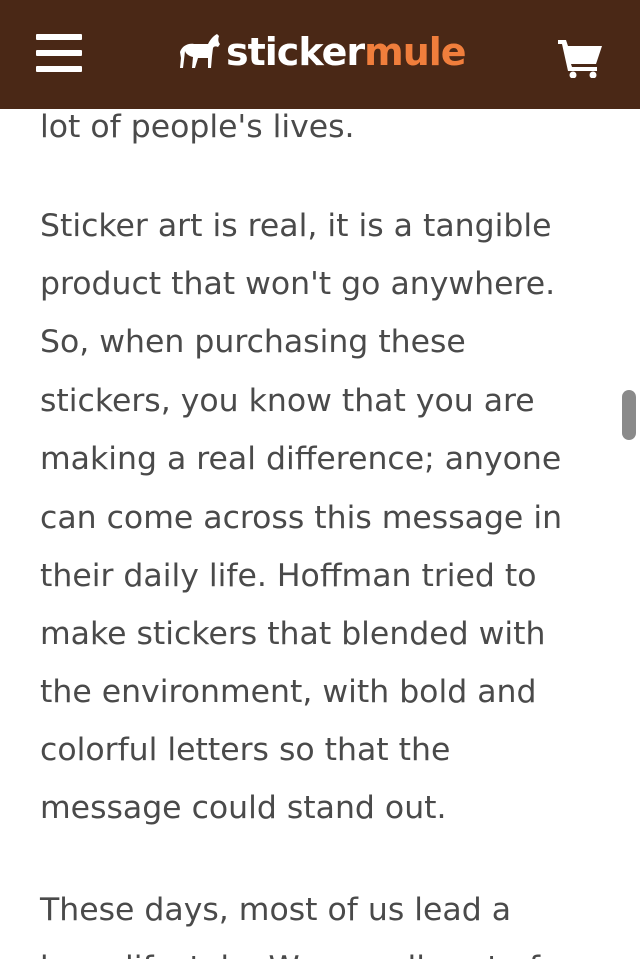 This screenshot has width=640, height=959. I want to click on logo-wordmark: stickermule, so click(346, 52).